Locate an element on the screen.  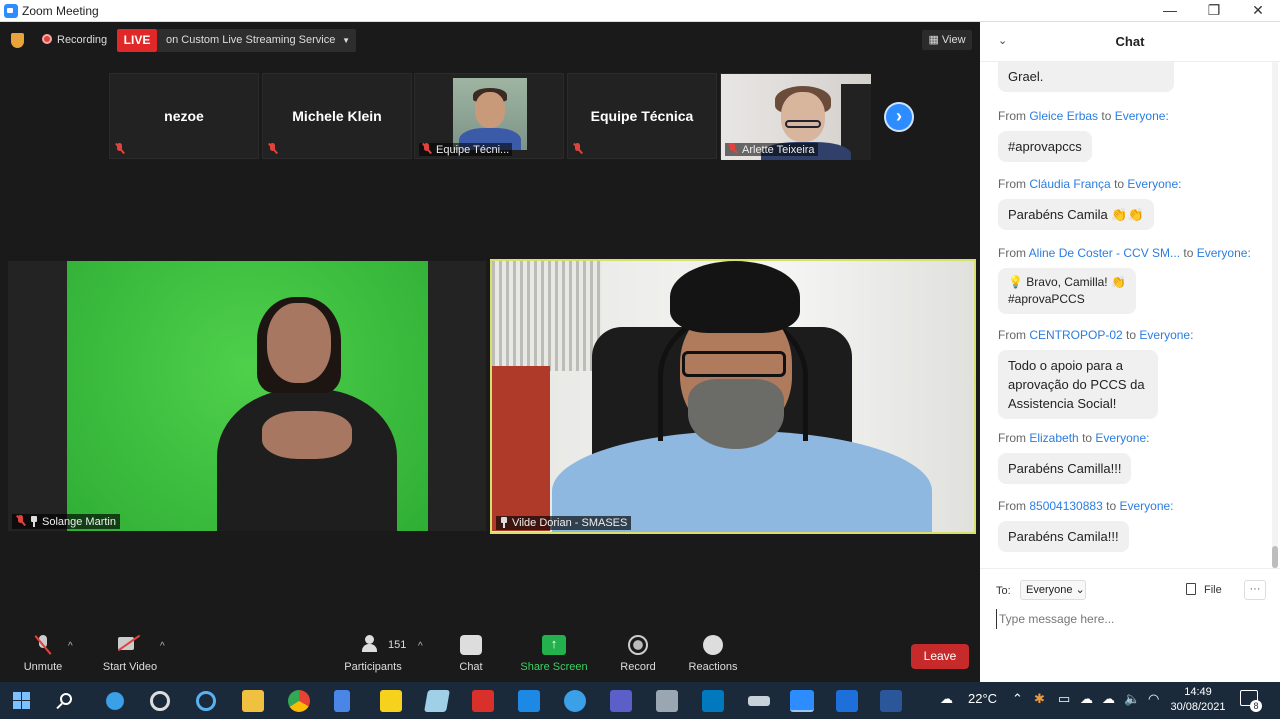
reactions-button: Reactions is located at coordinates (713, 654).